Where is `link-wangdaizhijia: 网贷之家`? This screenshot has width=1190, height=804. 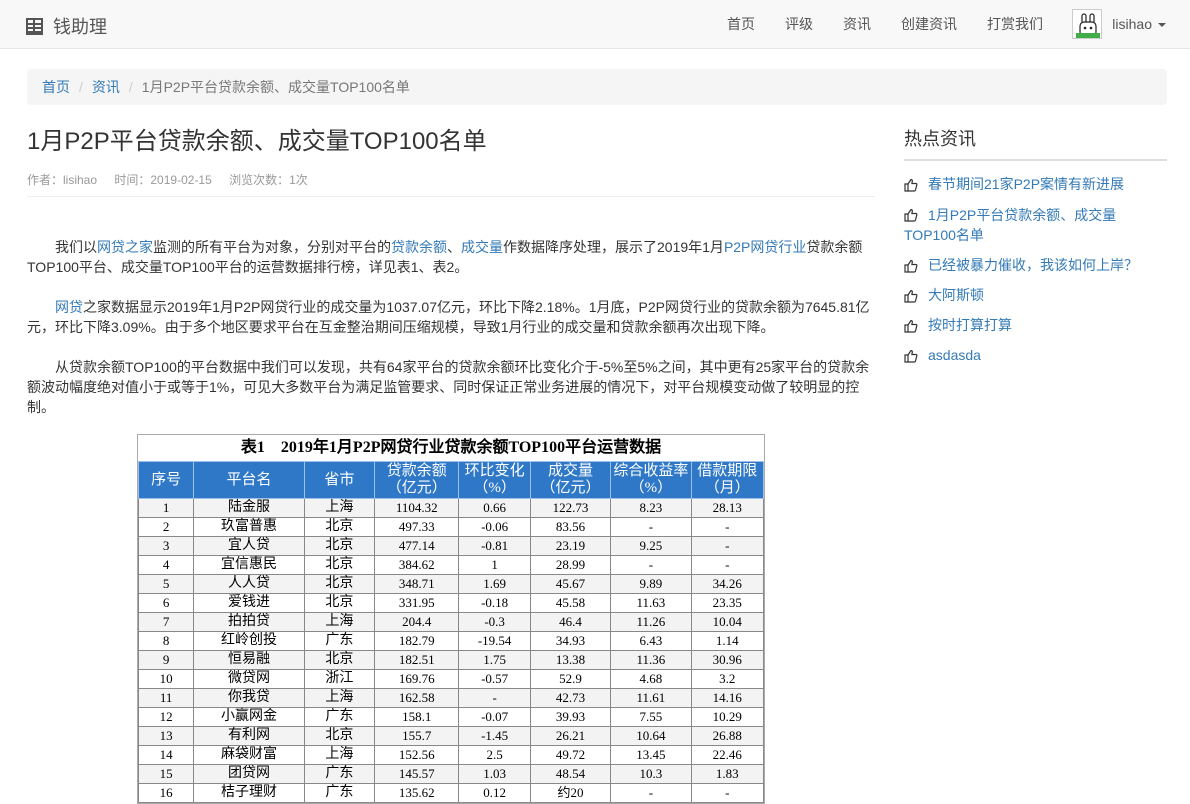 link-wangdaizhijia: 网贷之家 is located at coordinates (125, 247).